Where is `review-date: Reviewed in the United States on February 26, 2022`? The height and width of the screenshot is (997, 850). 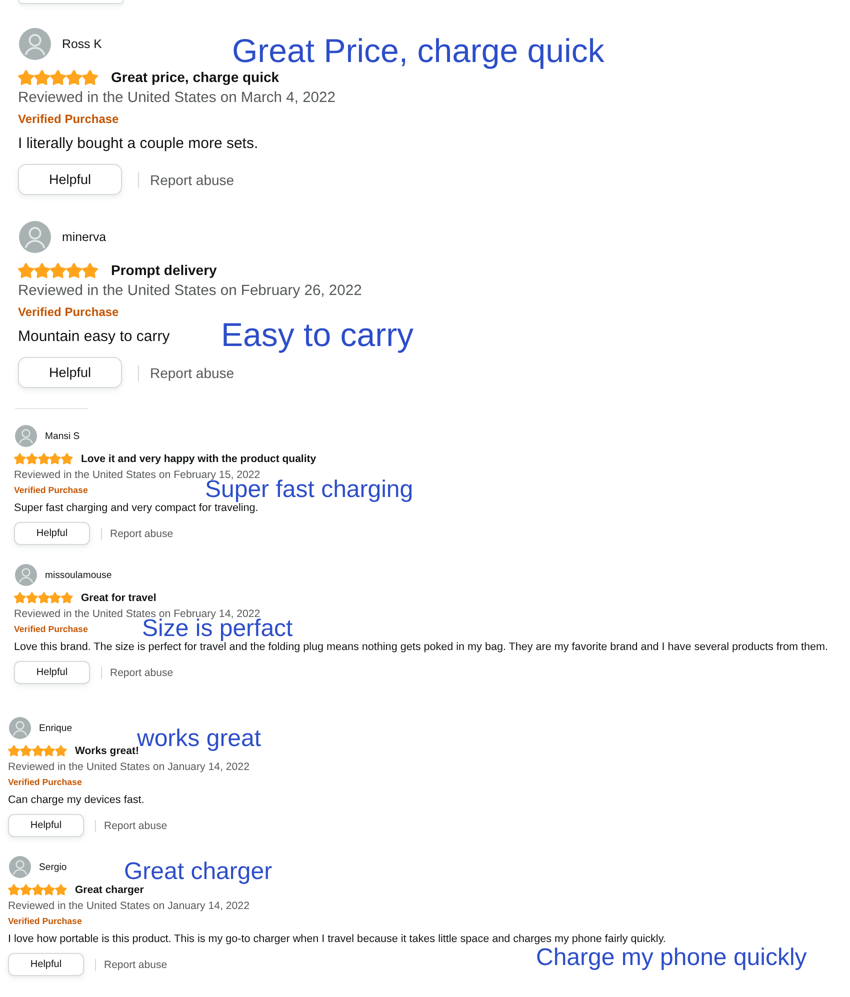 review-date: Reviewed in the United States on February 26, 2022 is located at coordinates (190, 291).